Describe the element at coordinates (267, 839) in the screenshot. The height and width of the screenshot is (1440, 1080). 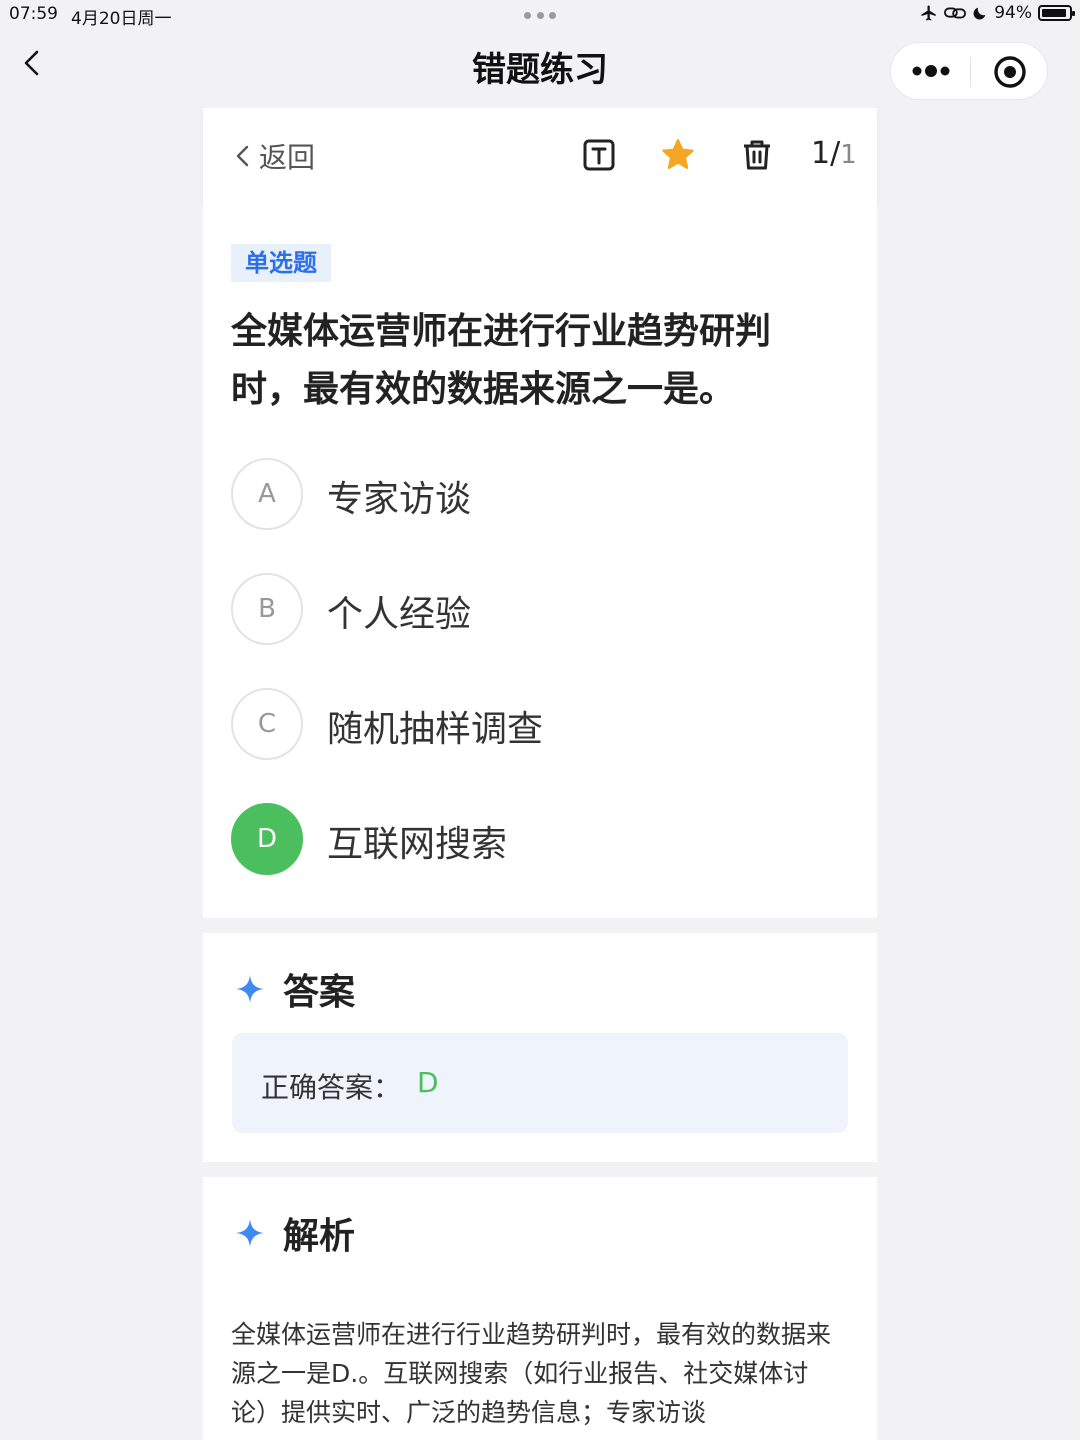
I see `option-letter: D` at that location.